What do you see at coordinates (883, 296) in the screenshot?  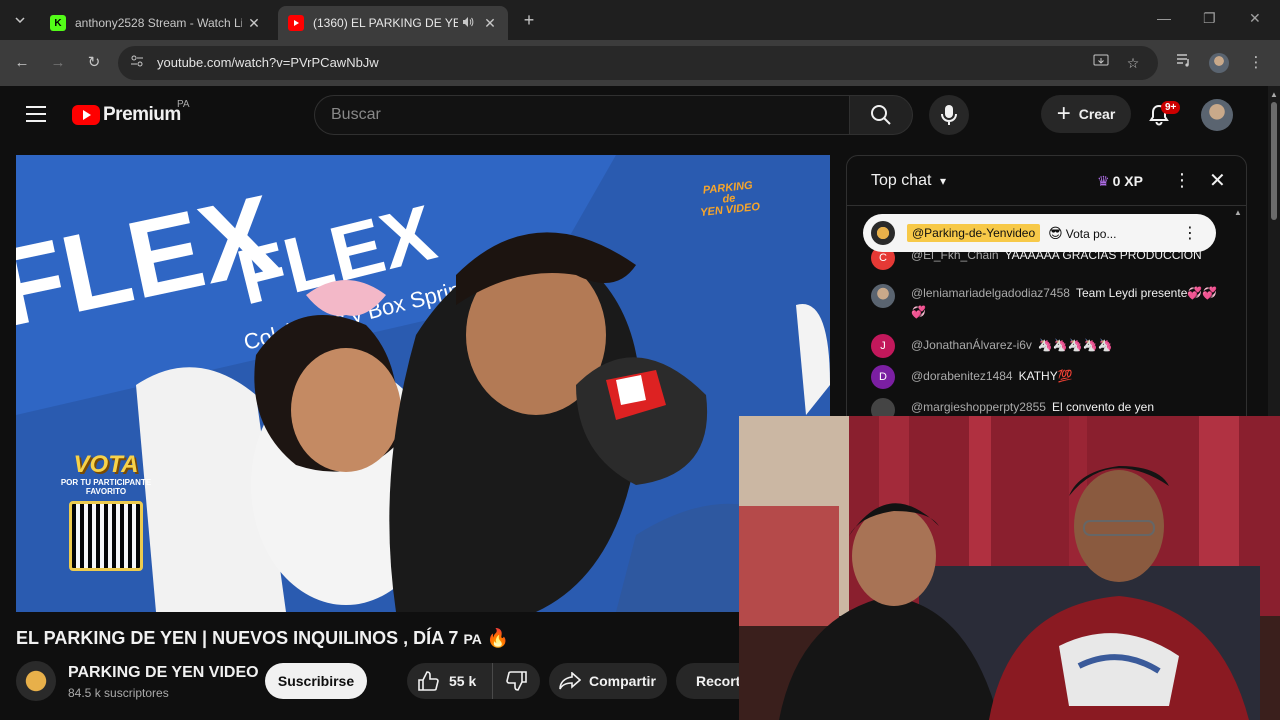 I see `chat-avatar` at bounding box center [883, 296].